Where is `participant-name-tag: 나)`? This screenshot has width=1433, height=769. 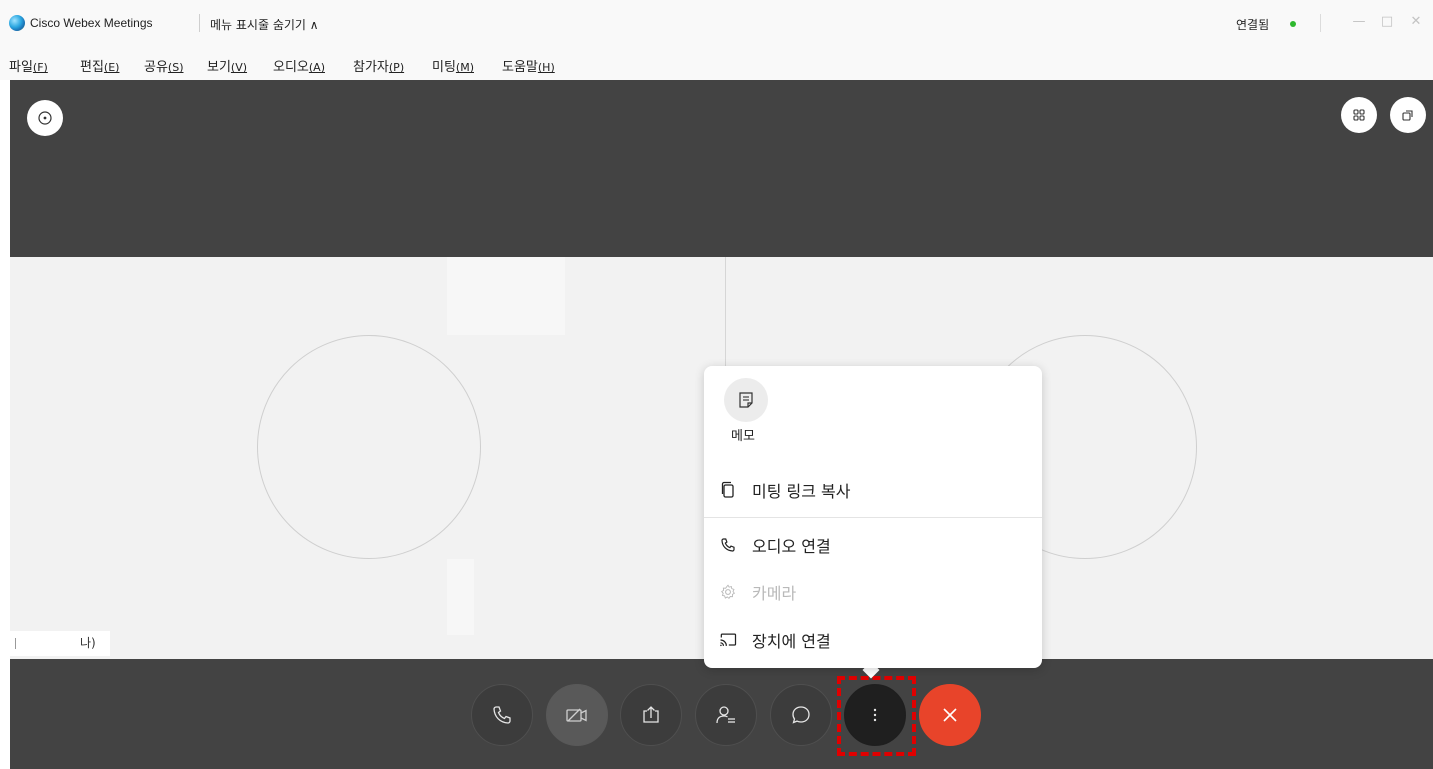 participant-name-tag: 나) is located at coordinates (60, 643).